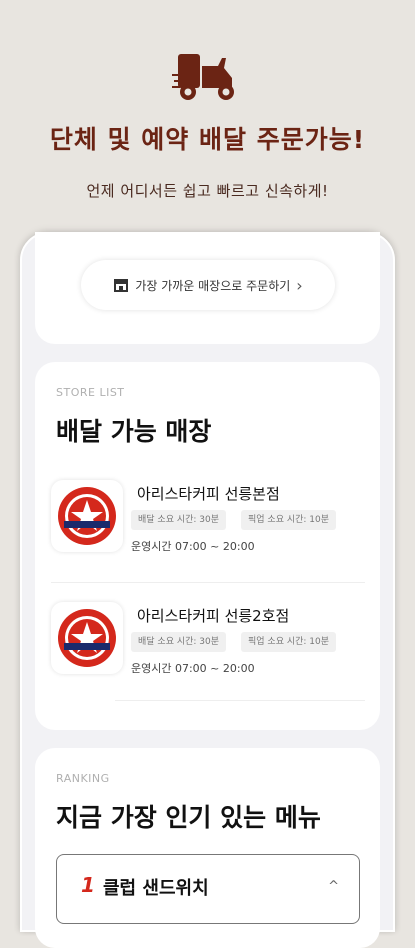  What do you see at coordinates (121, 285) in the screenshot?
I see `store-icon` at bounding box center [121, 285].